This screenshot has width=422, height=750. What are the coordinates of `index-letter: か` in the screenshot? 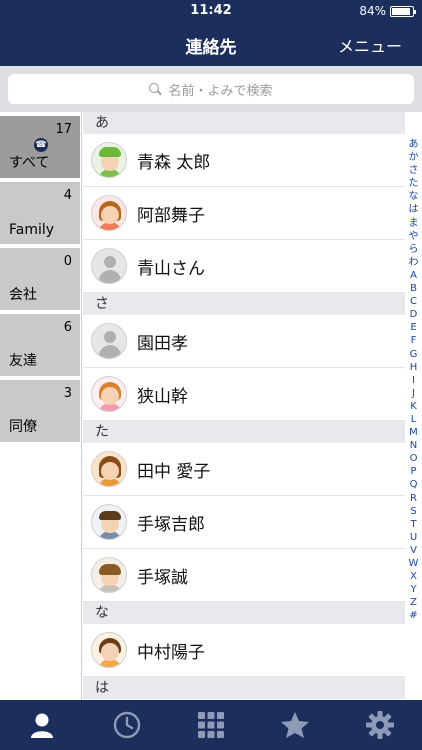 It's located at (413, 157).